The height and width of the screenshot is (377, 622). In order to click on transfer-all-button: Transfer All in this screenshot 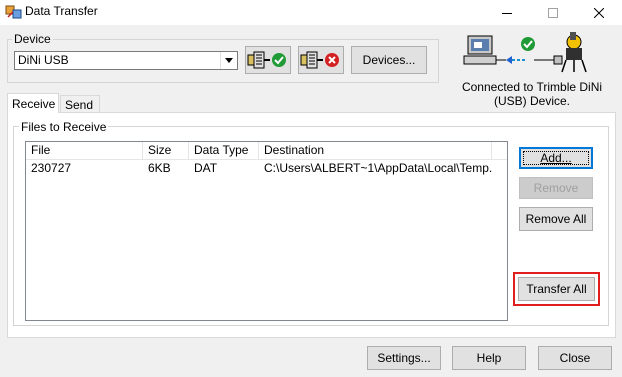, I will do `click(556, 289)`.